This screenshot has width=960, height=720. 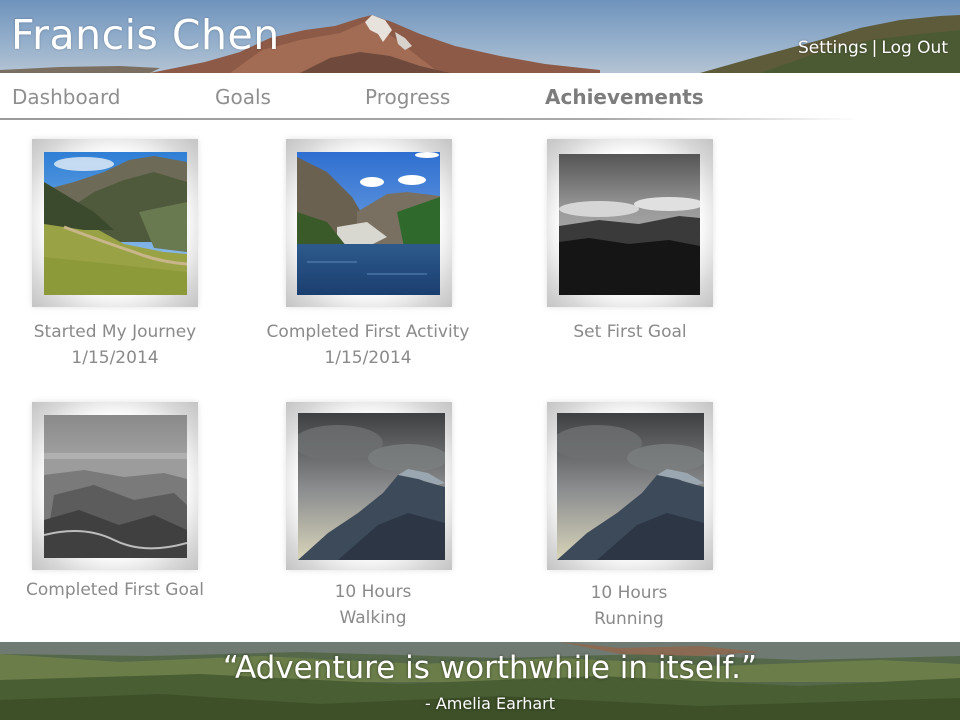 I want to click on achievement-caption-running: 10 Hours Running, so click(x=629, y=606).